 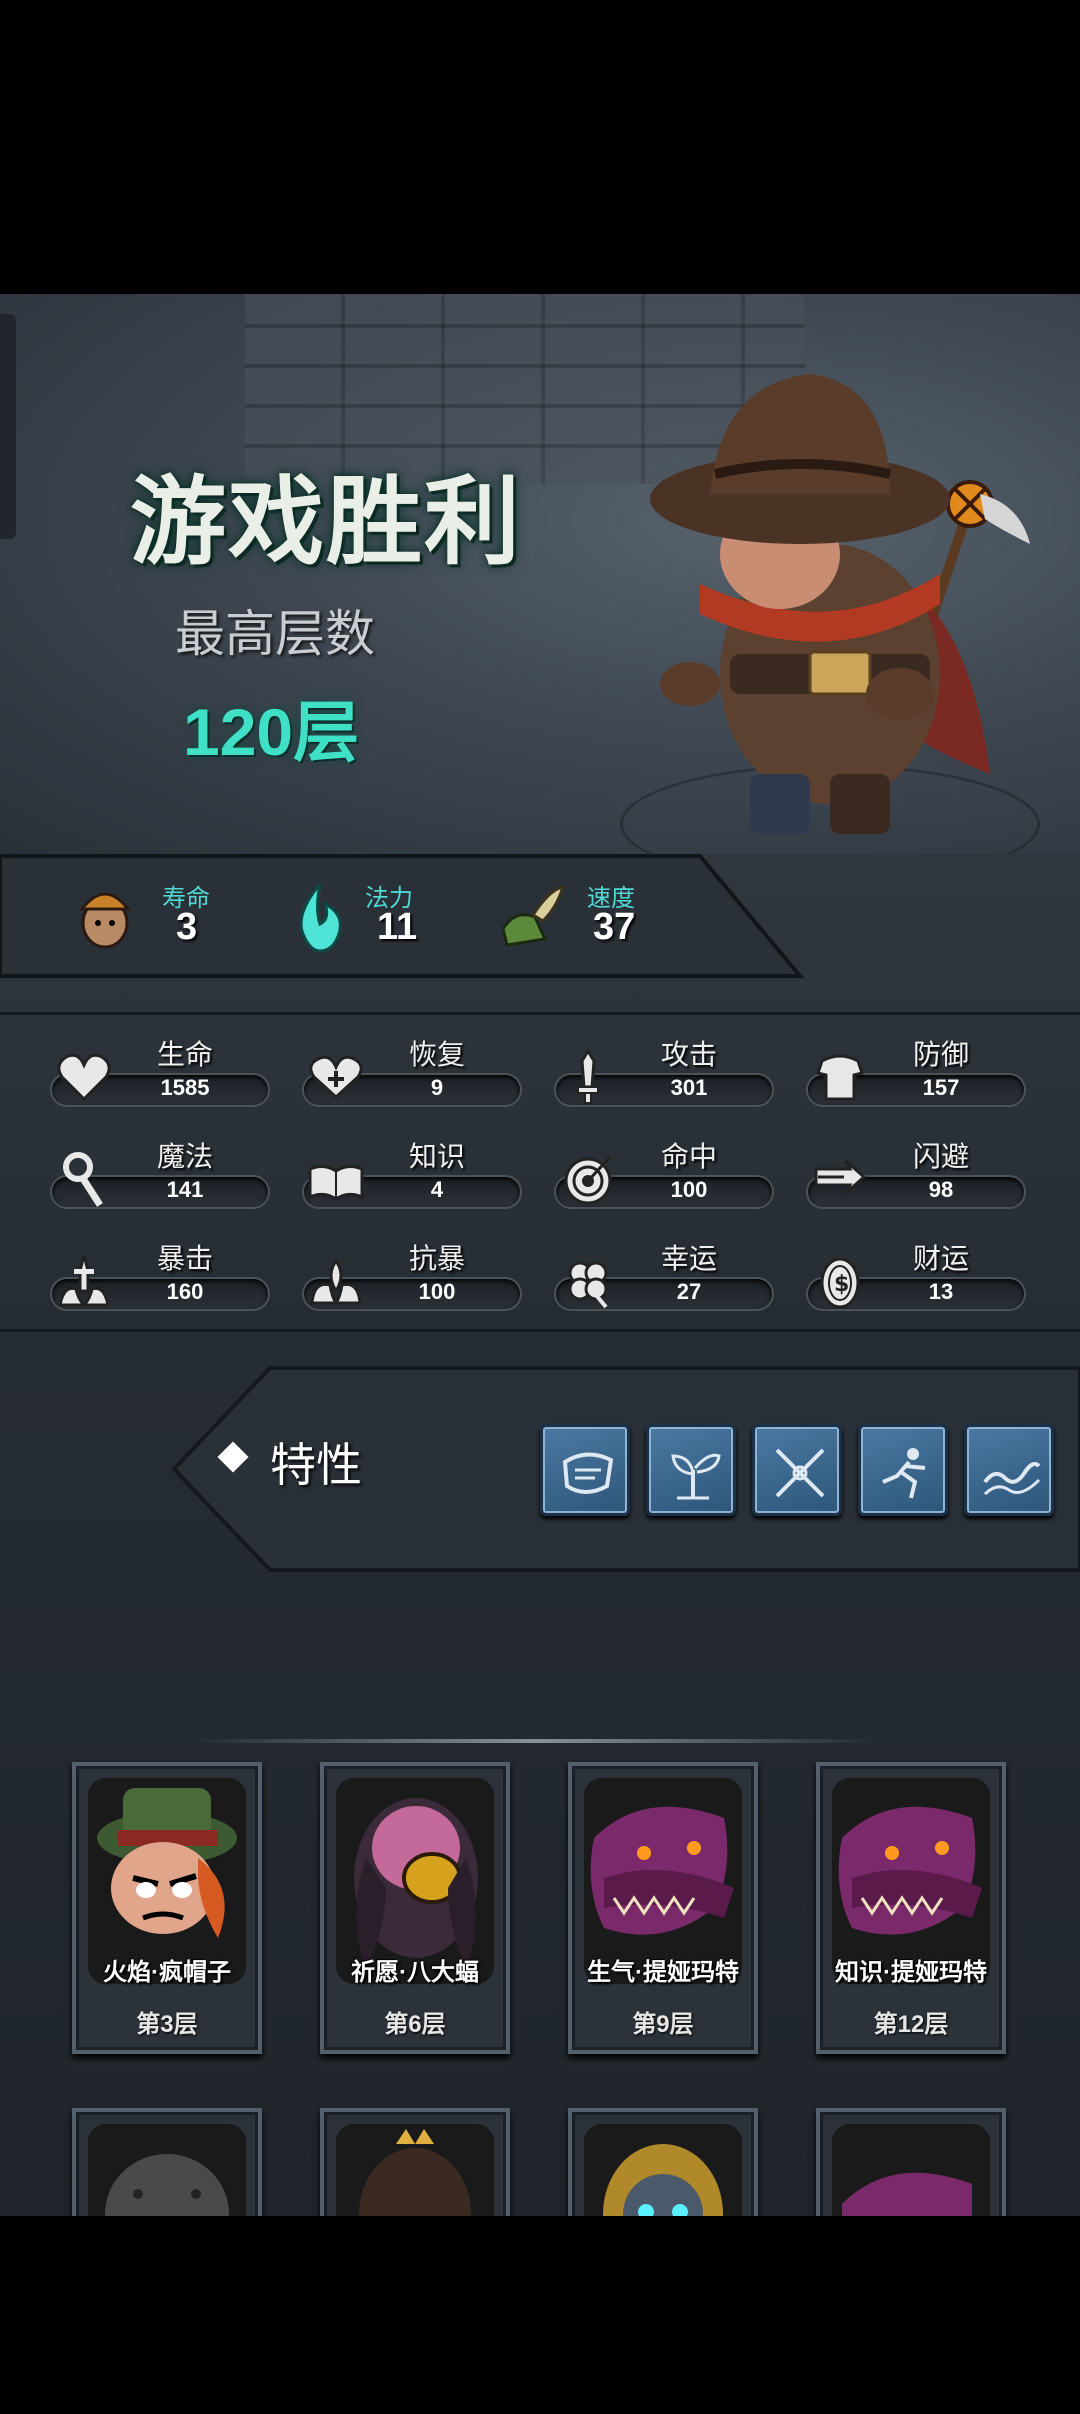 I want to click on max-floor-label: 最高层数, so click(x=275, y=634).